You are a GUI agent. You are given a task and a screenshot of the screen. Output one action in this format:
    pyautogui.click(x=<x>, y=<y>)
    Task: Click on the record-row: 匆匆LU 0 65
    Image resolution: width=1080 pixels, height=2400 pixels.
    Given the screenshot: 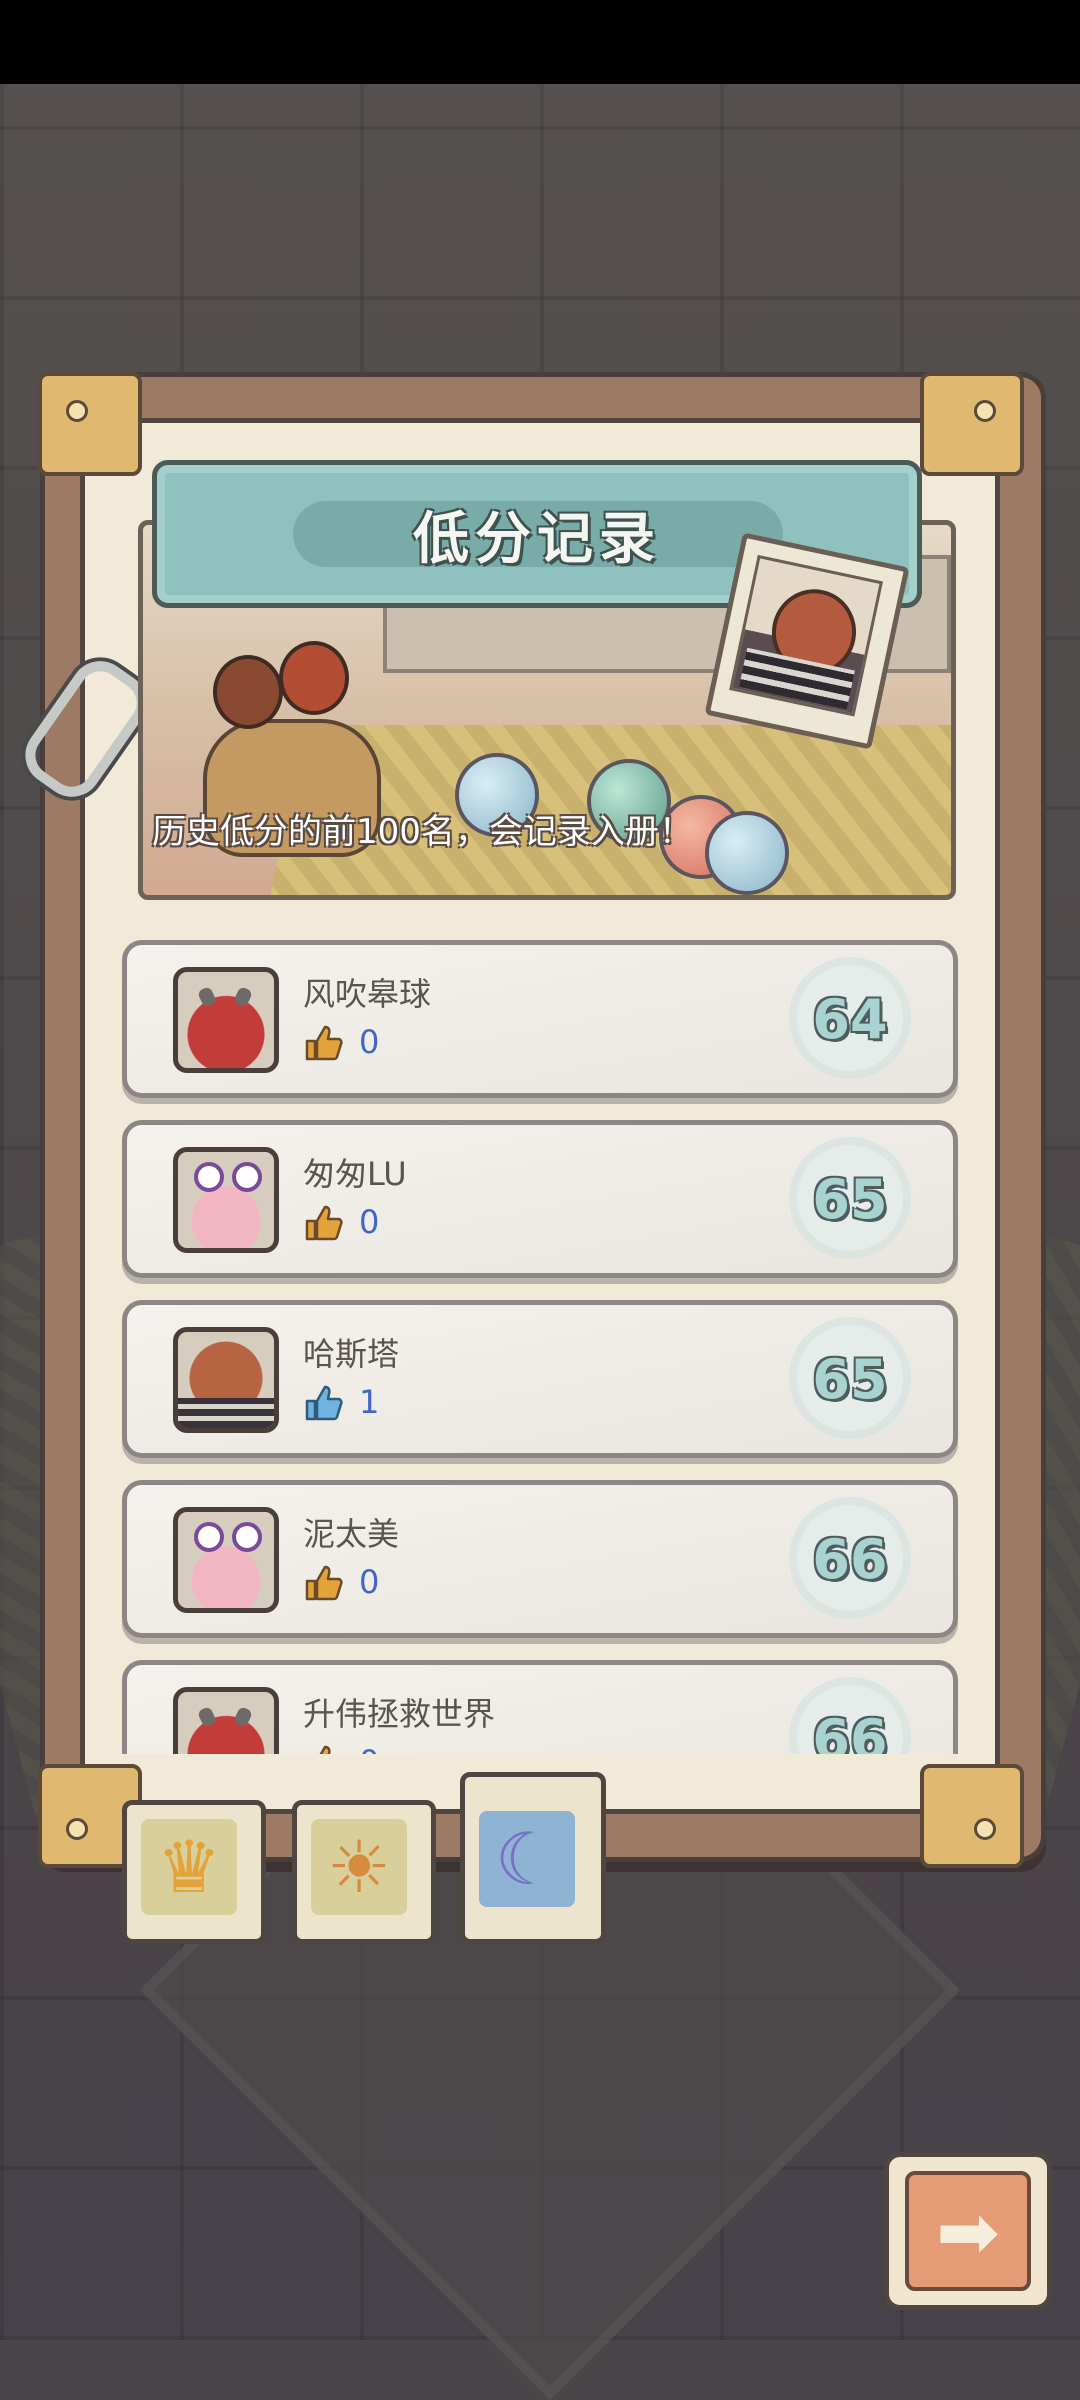 What is the action you would take?
    pyautogui.click(x=540, y=1199)
    